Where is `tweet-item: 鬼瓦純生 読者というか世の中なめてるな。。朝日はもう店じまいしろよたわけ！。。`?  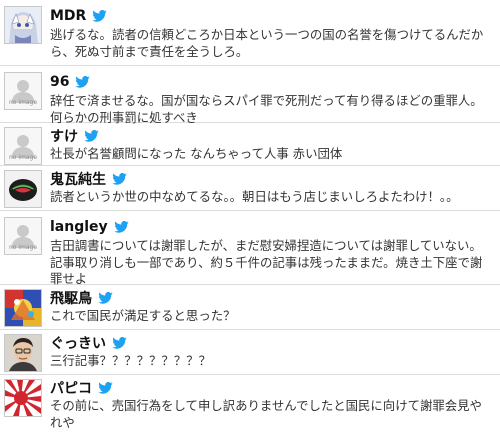
tweet-item: 鬼瓦純生 読者というか世の中なめてるな。。朝日はもう店じまいしろよたわけ！。。 is located at coordinates (250, 188).